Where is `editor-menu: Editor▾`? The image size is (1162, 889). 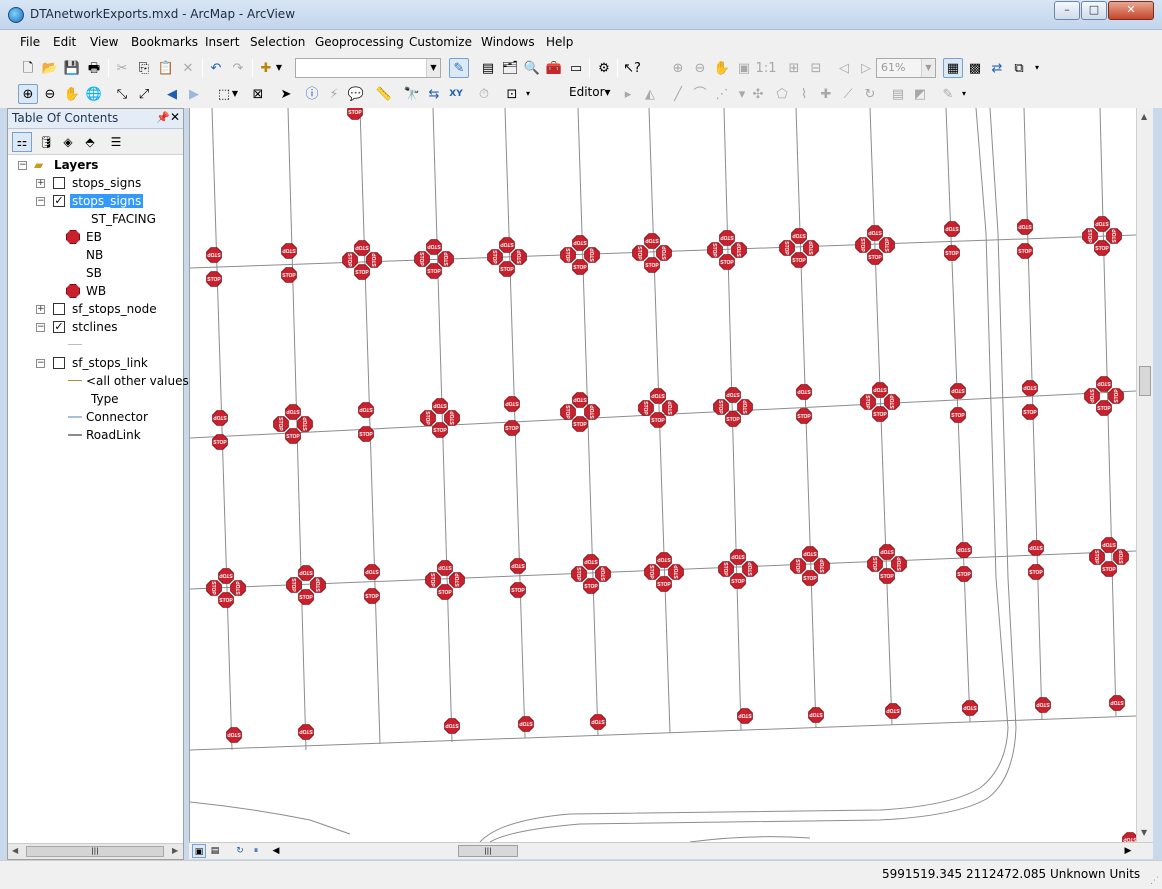 editor-menu: Editor▾ is located at coordinates (590, 92).